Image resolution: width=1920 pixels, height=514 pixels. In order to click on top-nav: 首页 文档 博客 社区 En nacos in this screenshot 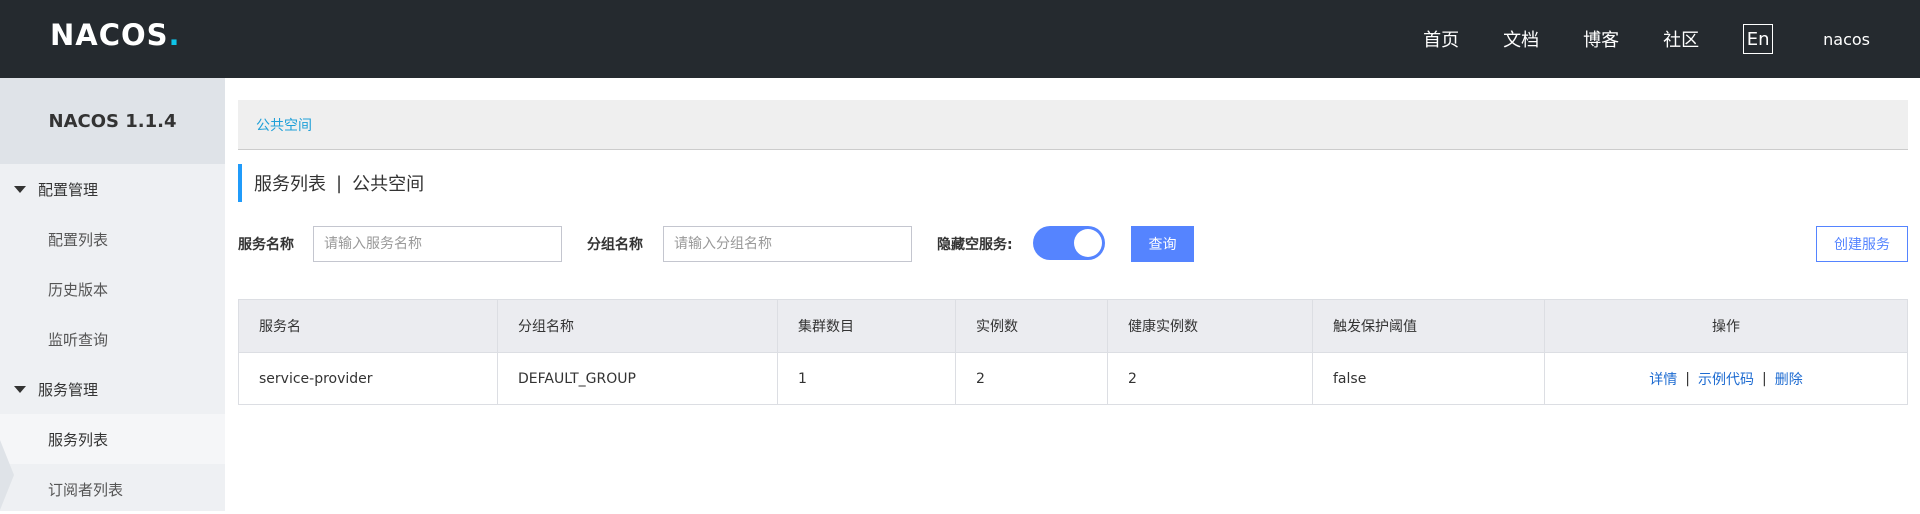, I will do `click(1671, 39)`.